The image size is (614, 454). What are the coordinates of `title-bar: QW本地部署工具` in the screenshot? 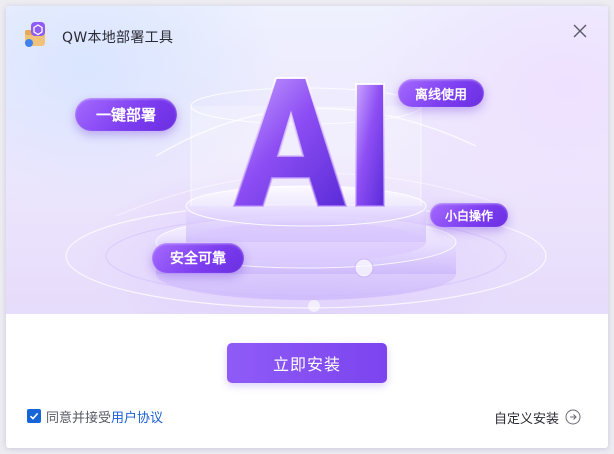 It's located at (307, 31).